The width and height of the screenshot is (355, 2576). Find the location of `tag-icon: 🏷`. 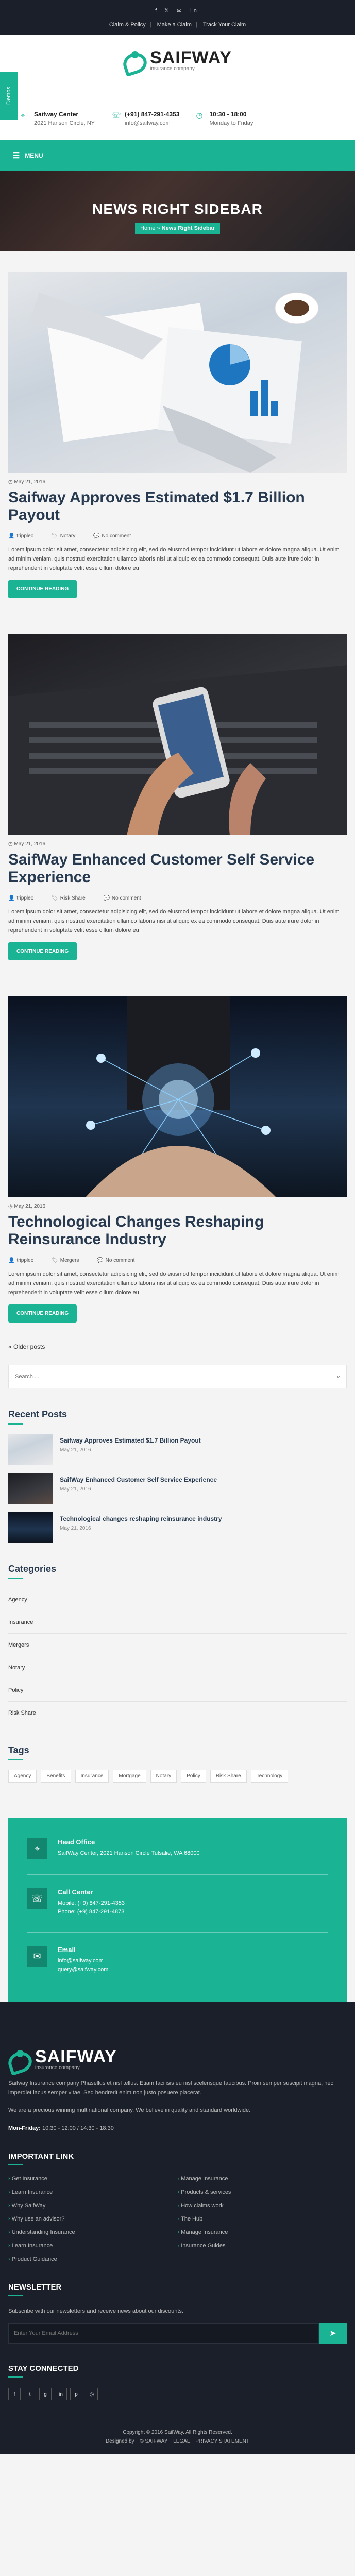

tag-icon: 🏷 is located at coordinates (55, 898).